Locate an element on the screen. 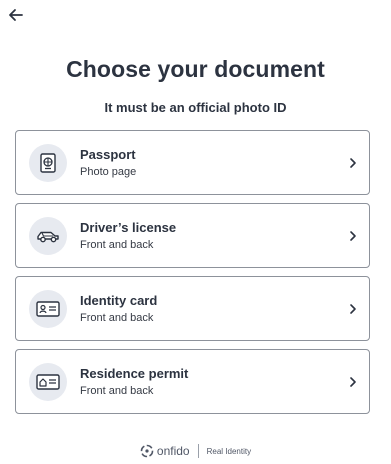 This screenshot has width=391, height=464. document-option-drivers-license: Driver’s license Front and back is located at coordinates (192, 235).